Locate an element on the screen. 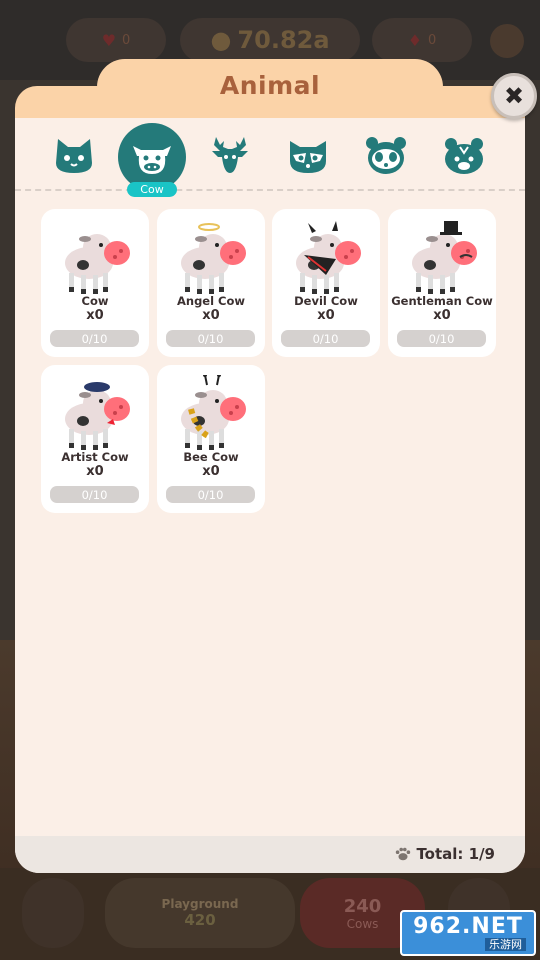  tab-cow is located at coordinates (152, 157).